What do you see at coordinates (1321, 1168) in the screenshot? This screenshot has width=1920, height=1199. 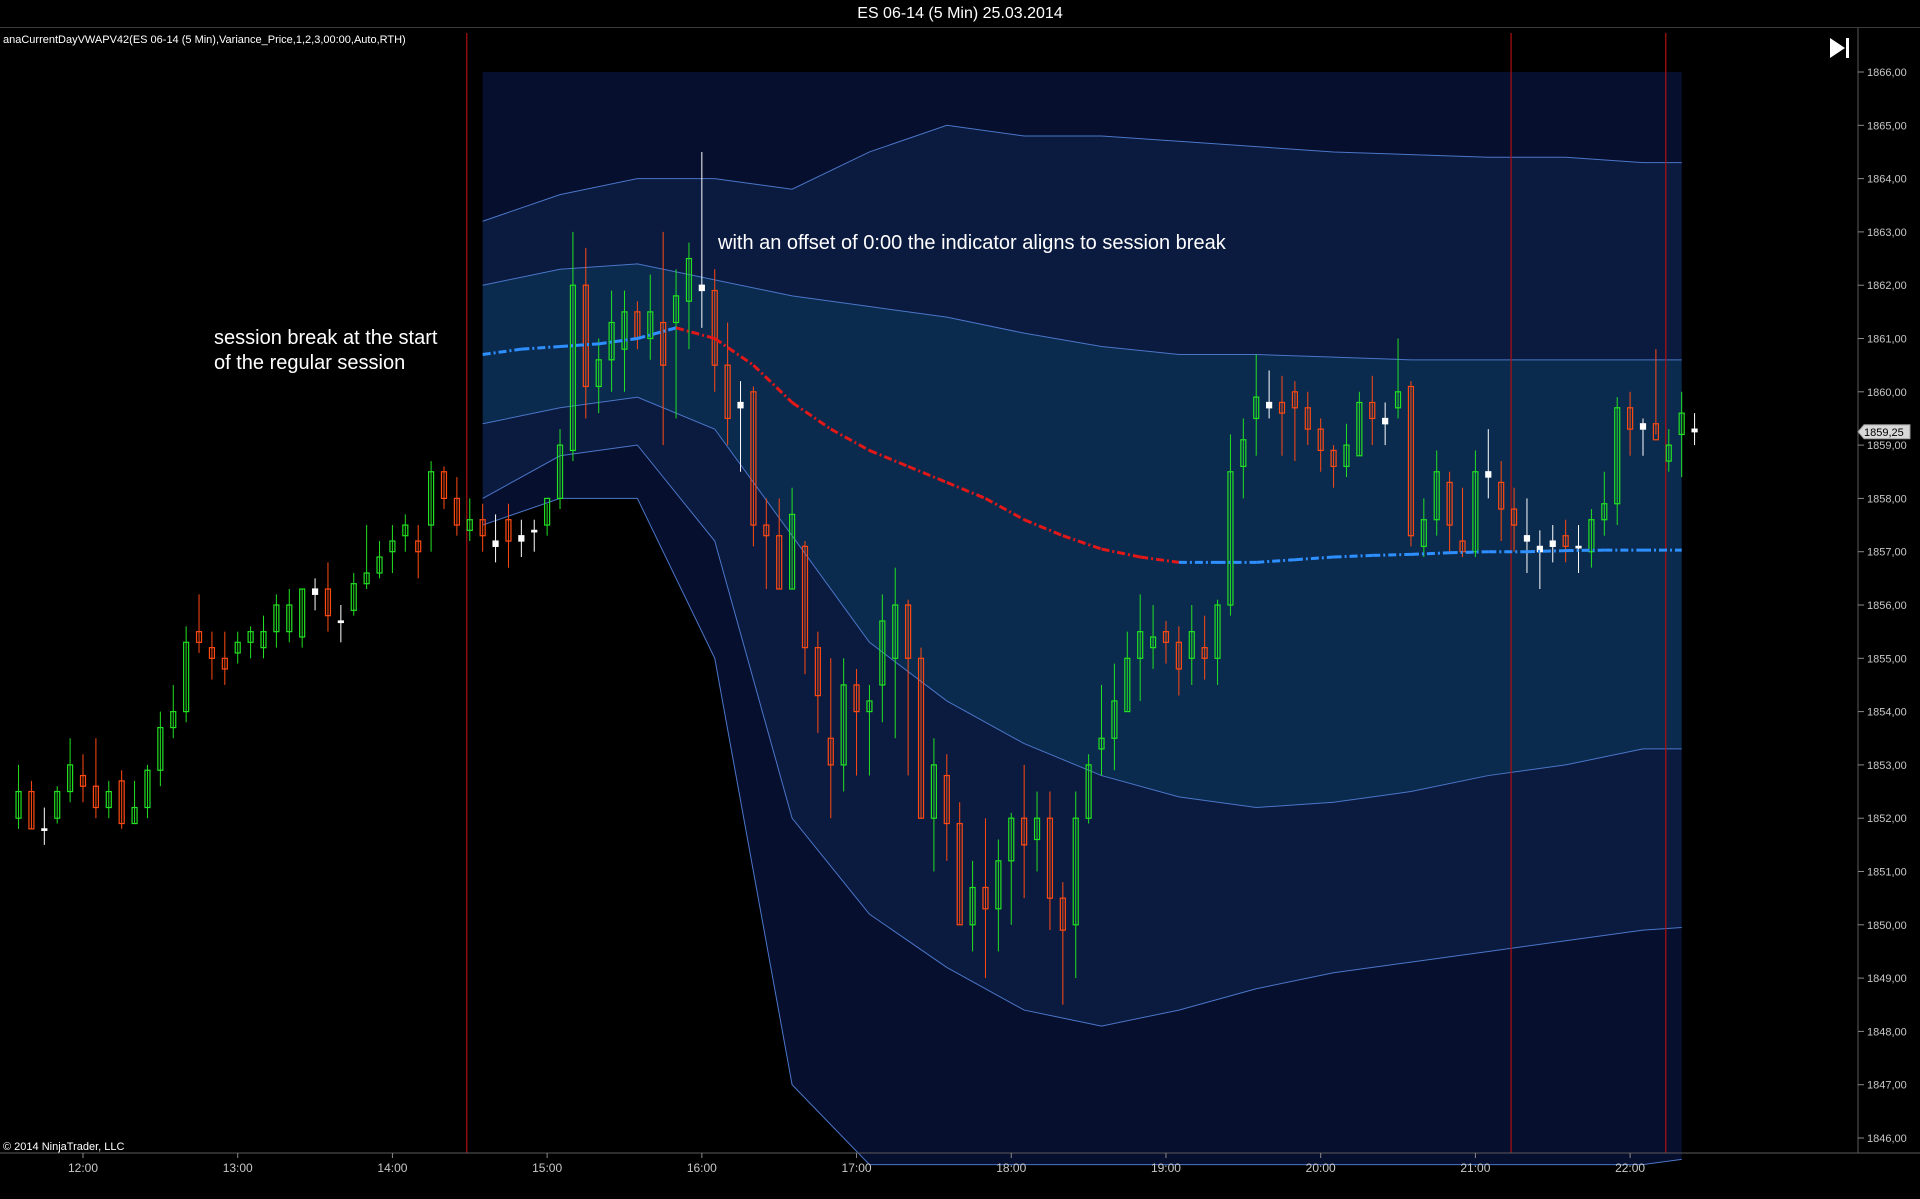 I see `x-tick-label: 20:00` at bounding box center [1321, 1168].